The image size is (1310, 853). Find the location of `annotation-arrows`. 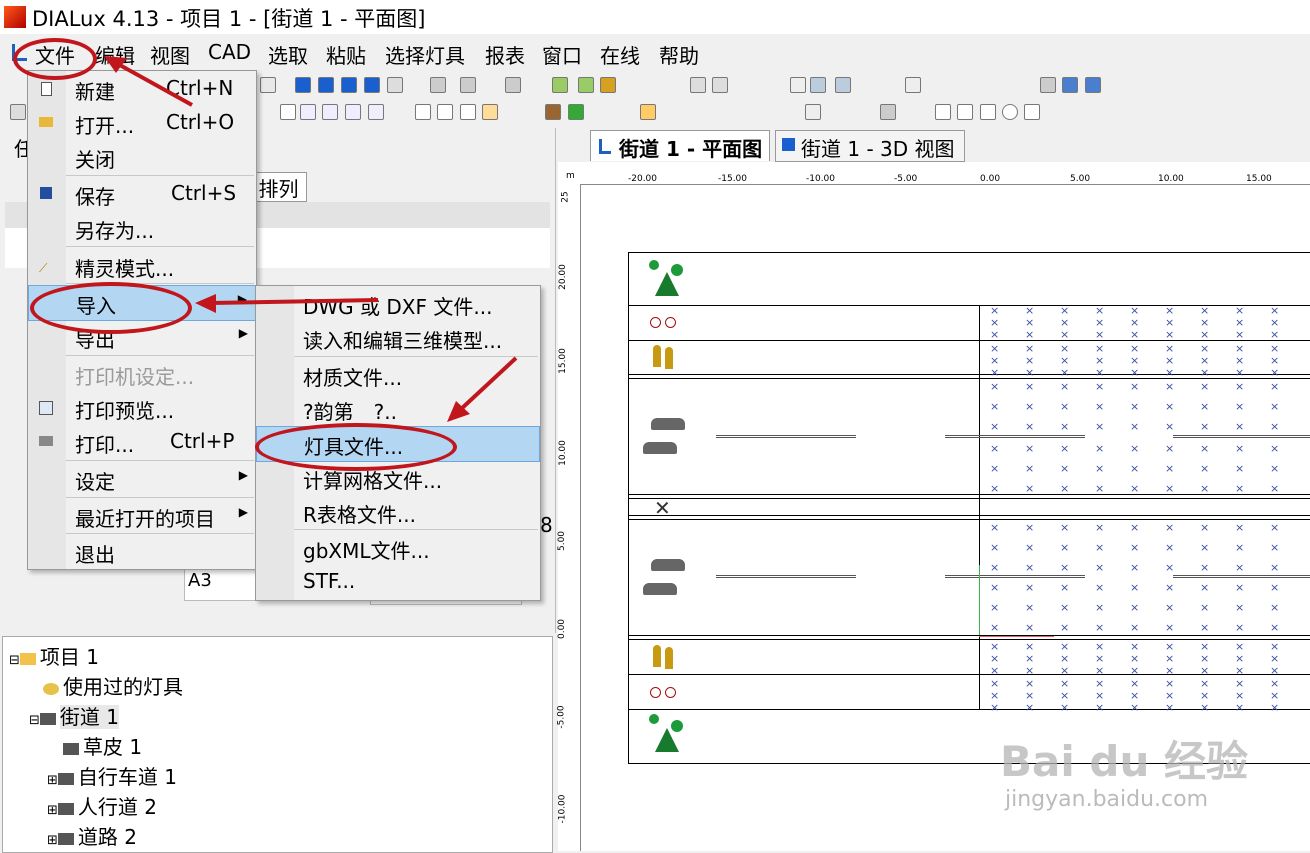

annotation-arrows is located at coordinates (311, 239).